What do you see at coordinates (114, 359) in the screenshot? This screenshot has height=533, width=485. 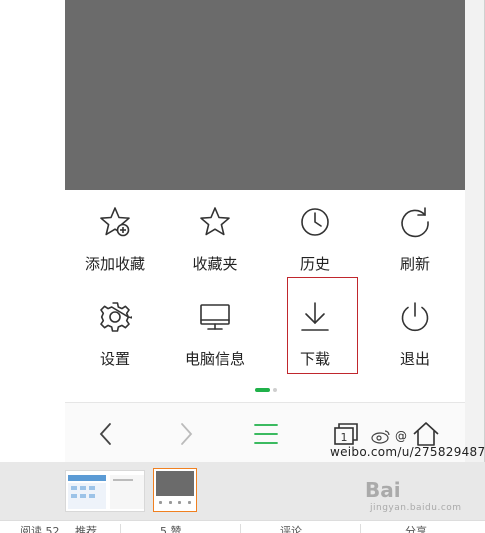 I see `menu-item-label: 设置` at bounding box center [114, 359].